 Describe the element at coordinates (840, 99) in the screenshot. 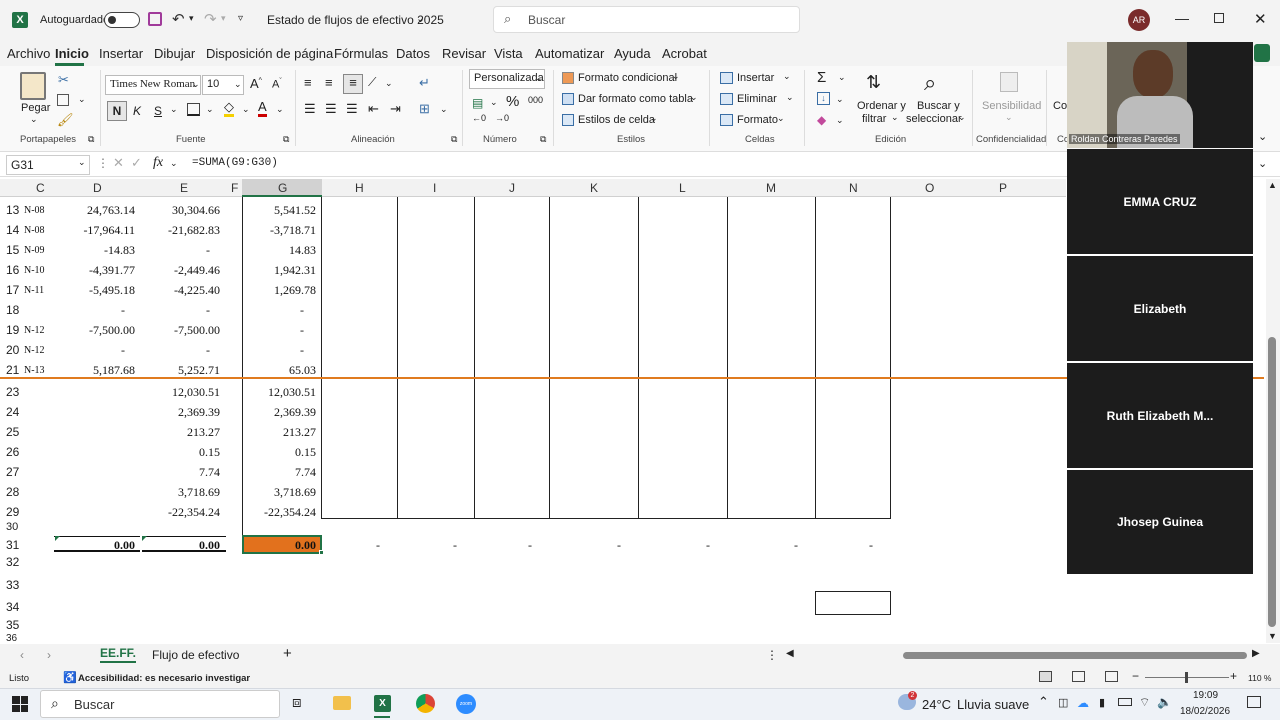

I see `fill-dropdown-icon: ⌄` at that location.